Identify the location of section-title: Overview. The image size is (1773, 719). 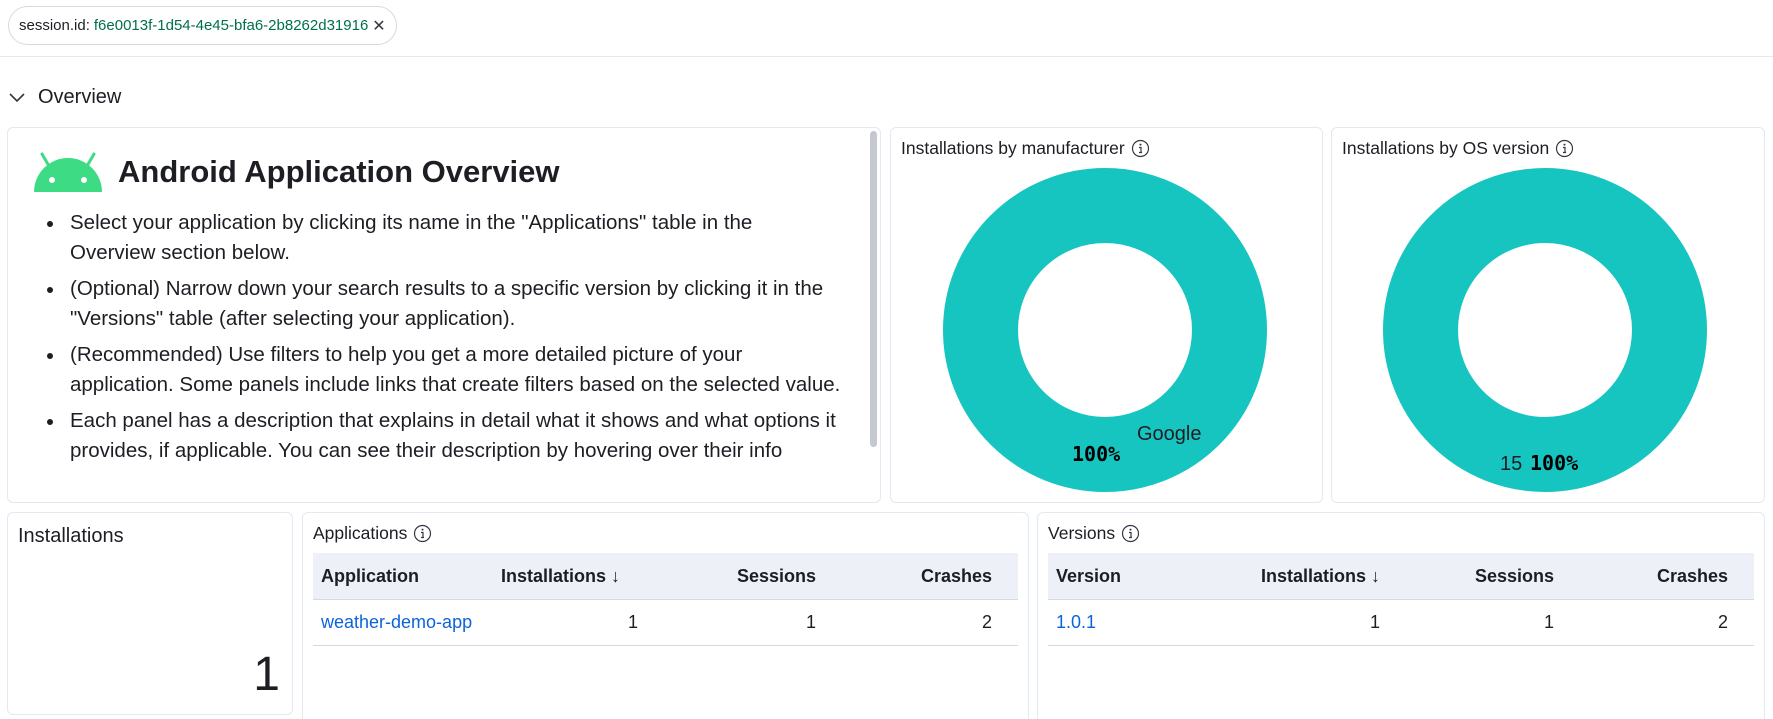
(80, 96).